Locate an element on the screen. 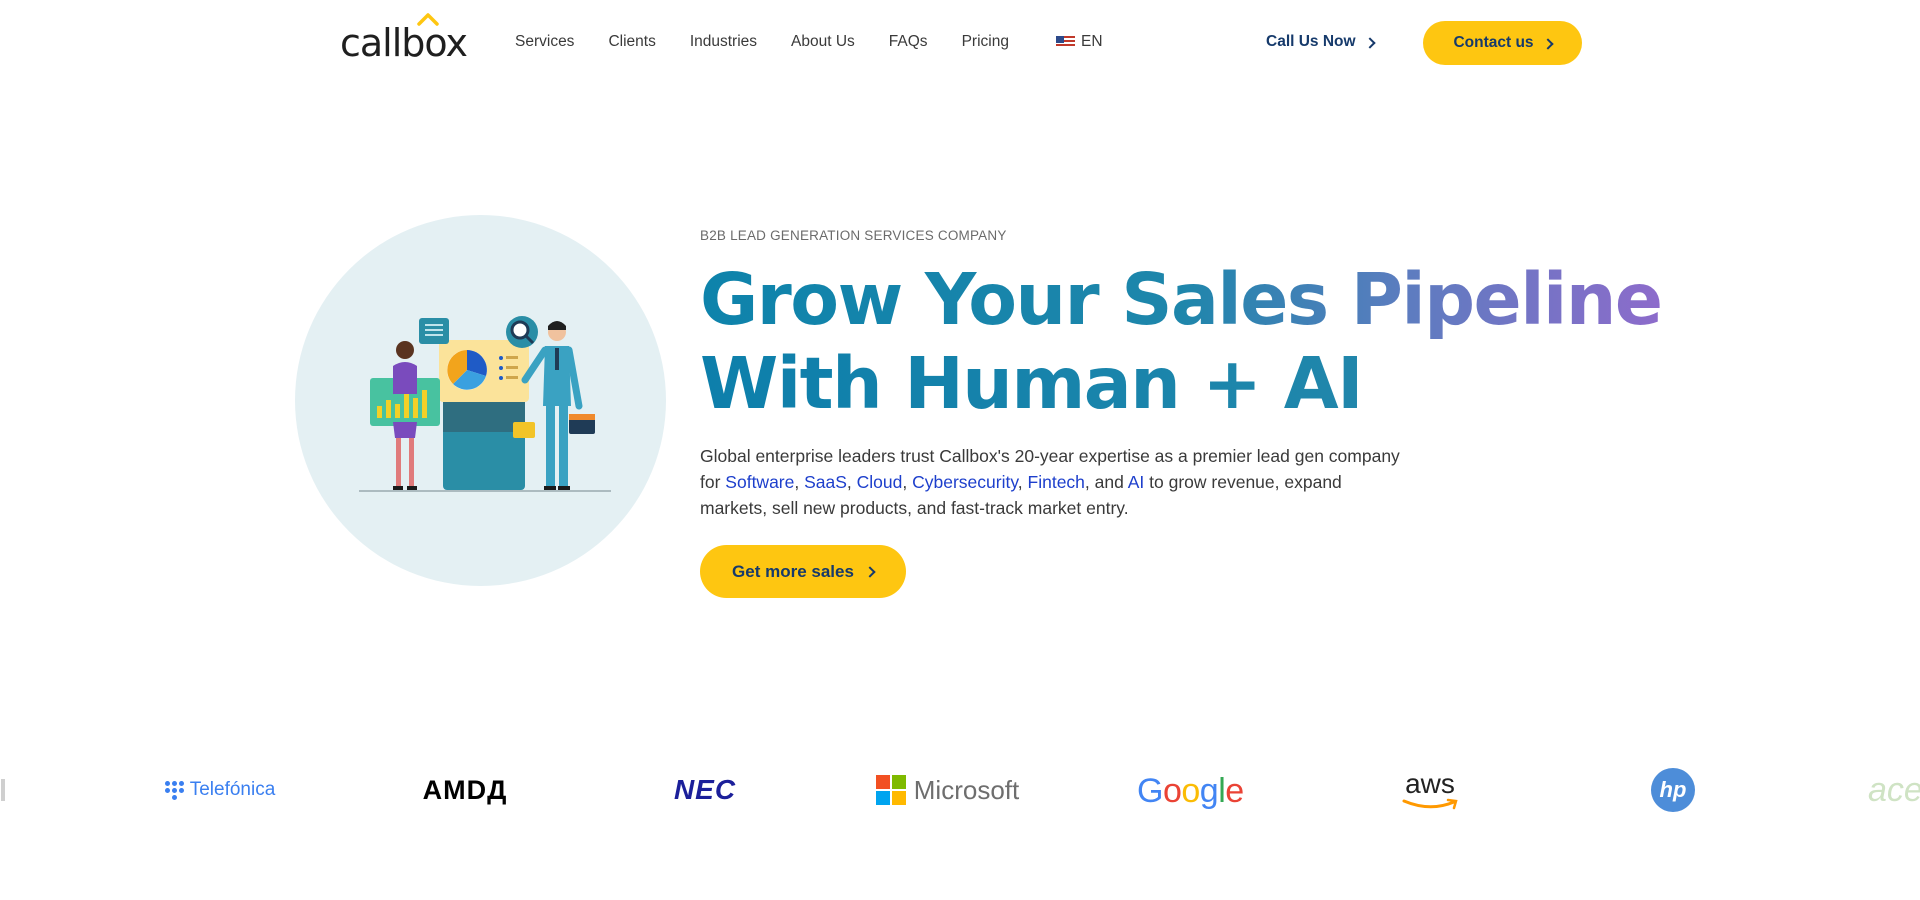  hp-logo: hp is located at coordinates (1673, 790).